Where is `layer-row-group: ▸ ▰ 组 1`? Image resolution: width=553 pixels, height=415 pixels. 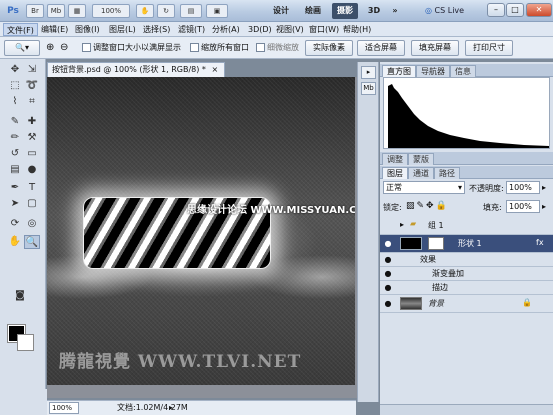 layer-row-group: ▸ ▰ 组 1 is located at coordinates (466, 226).